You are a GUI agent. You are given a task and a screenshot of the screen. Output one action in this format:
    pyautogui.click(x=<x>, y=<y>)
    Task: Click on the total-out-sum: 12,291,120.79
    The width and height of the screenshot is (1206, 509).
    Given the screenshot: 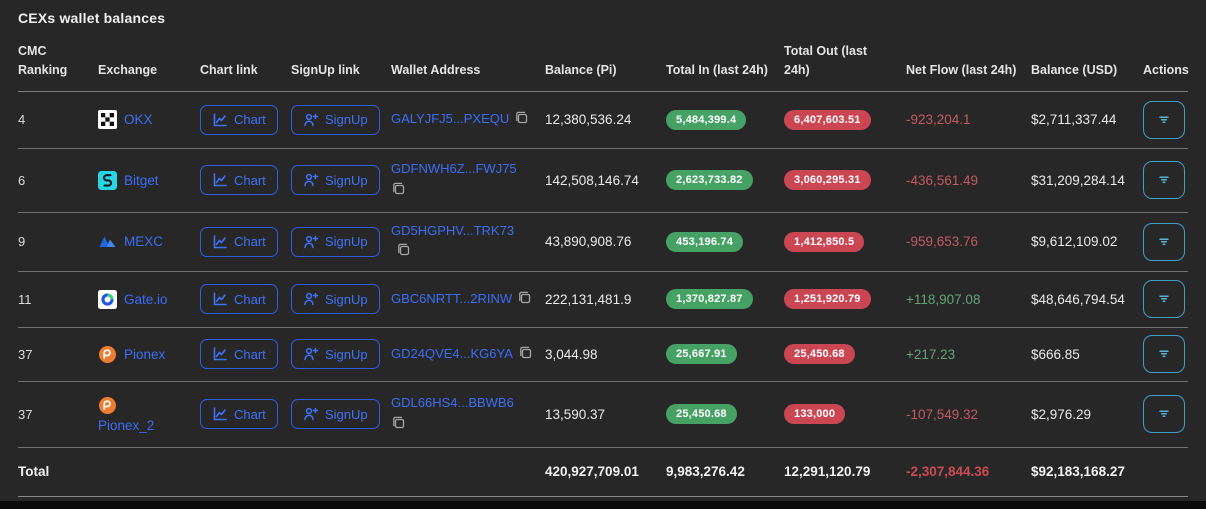 What is the action you would take?
    pyautogui.click(x=827, y=472)
    